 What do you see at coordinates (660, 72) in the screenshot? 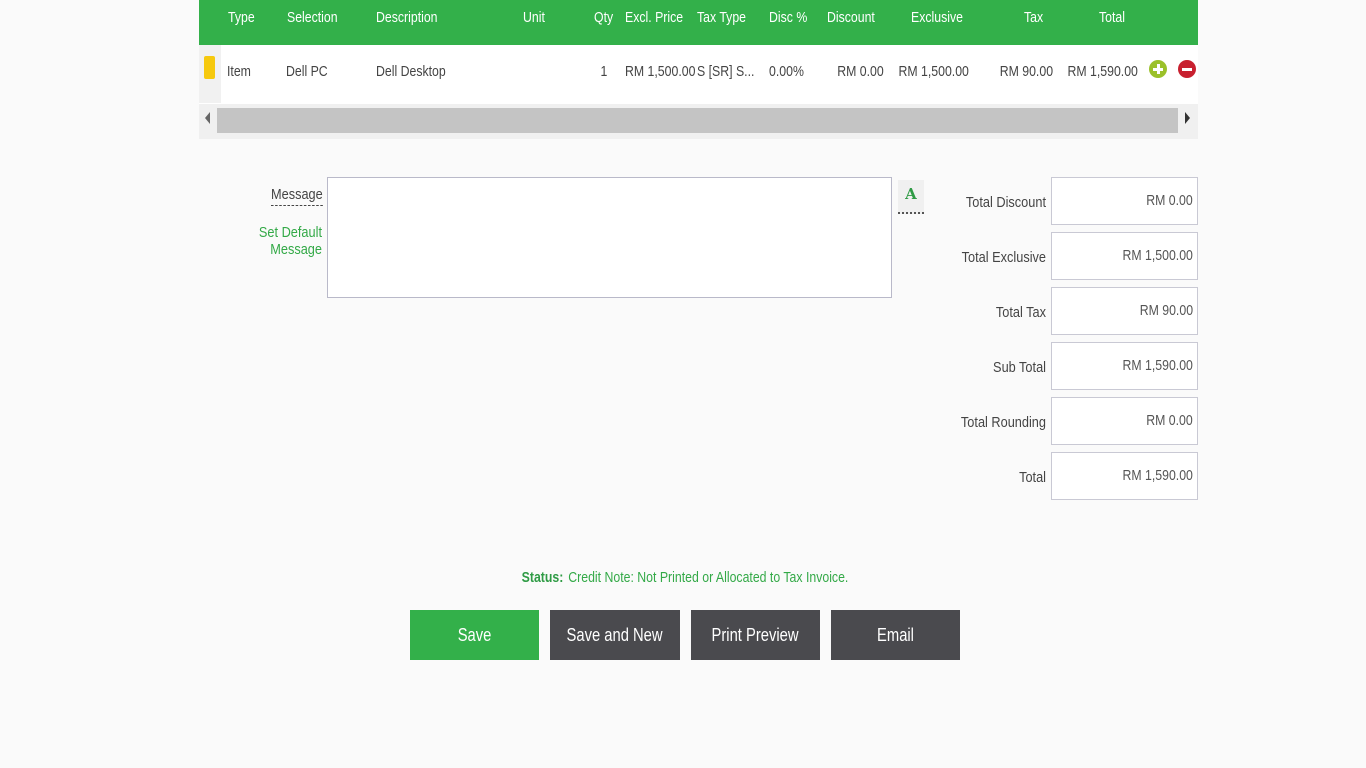
I see `cell-excl-price: RM 1,500.00` at bounding box center [660, 72].